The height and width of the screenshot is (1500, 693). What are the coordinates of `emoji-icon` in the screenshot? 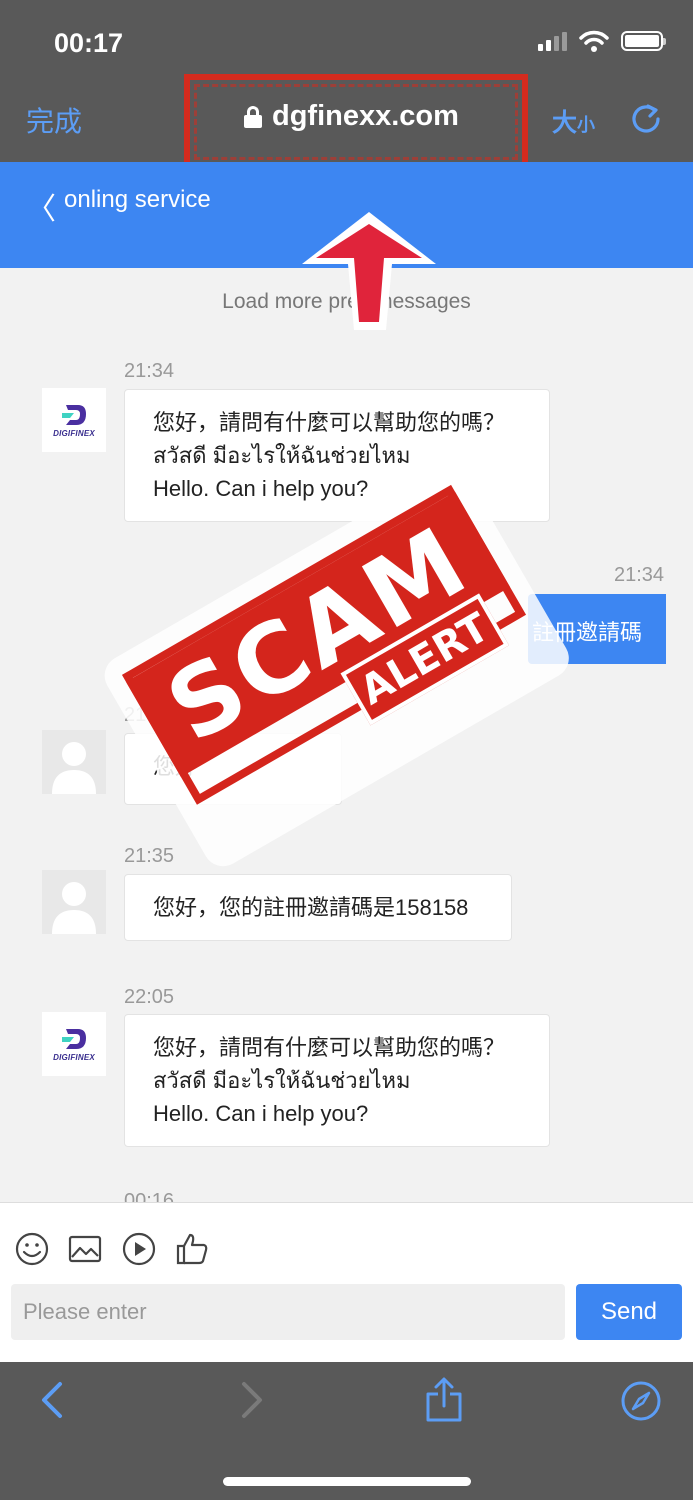 It's located at (32, 1249).